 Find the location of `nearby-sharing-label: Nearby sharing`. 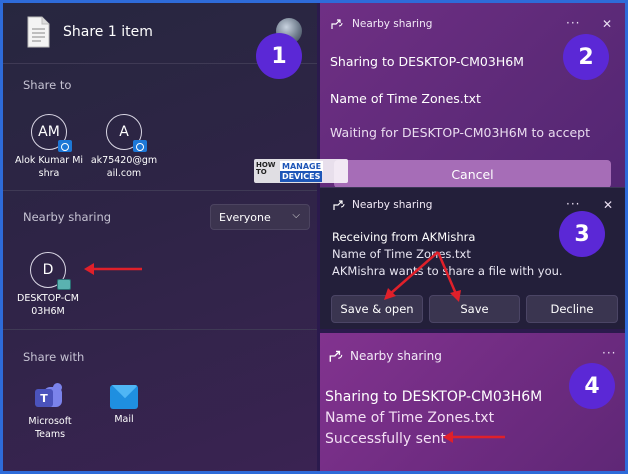

nearby-sharing-label: Nearby sharing is located at coordinates (67, 217).